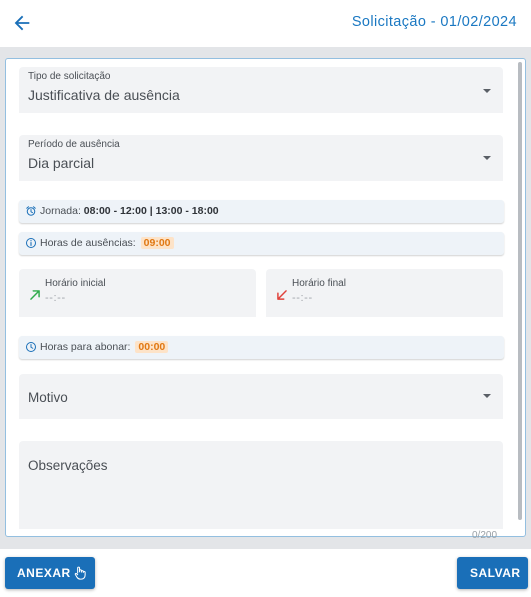 The height and width of the screenshot is (597, 531). Describe the element at coordinates (261, 485) in the screenshot. I see `notes-textarea: Observações` at that location.